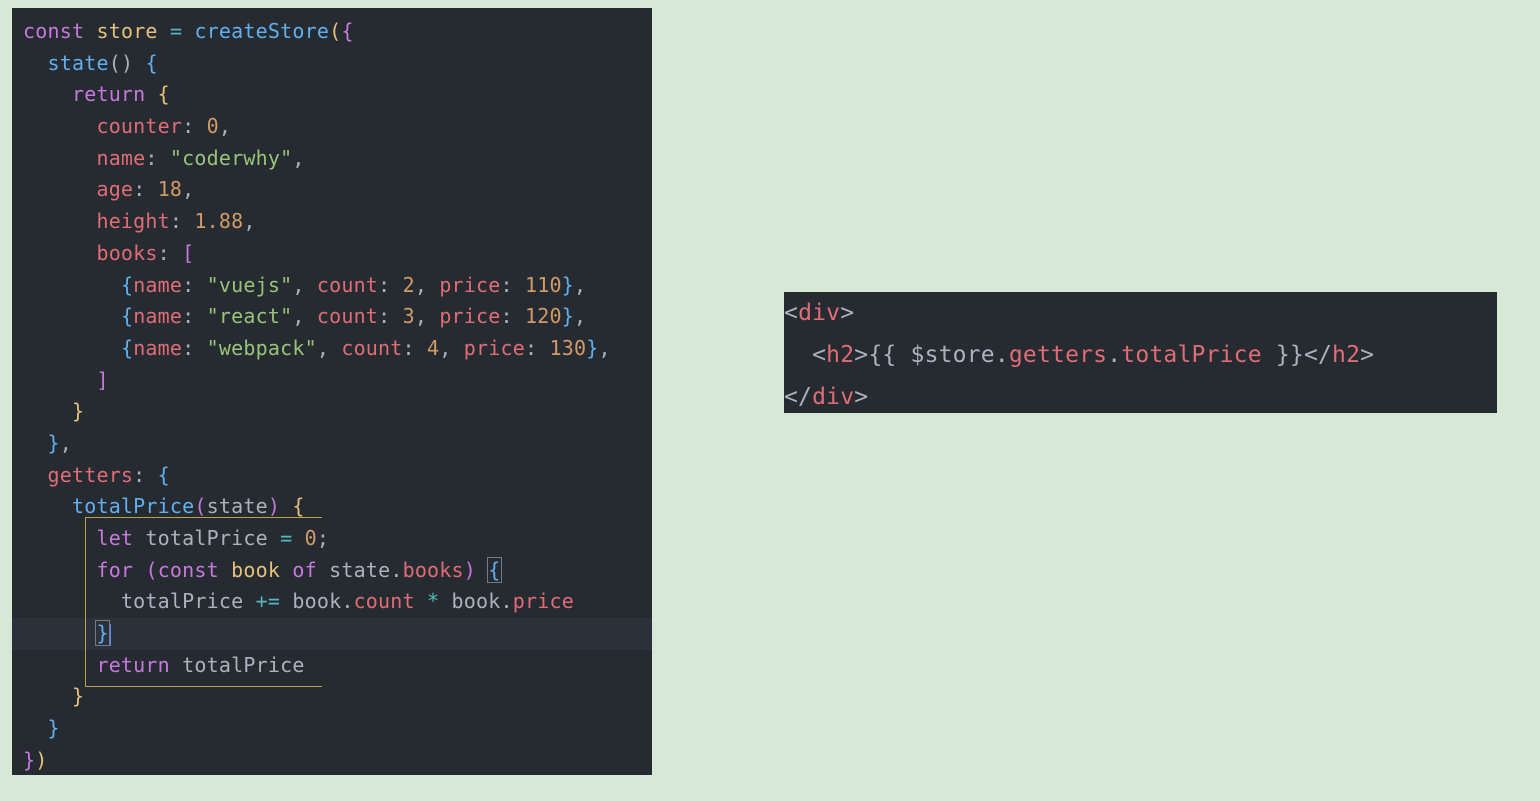 The image size is (1540, 801). What do you see at coordinates (1140, 397) in the screenshot?
I see `code-line: </div>` at bounding box center [1140, 397].